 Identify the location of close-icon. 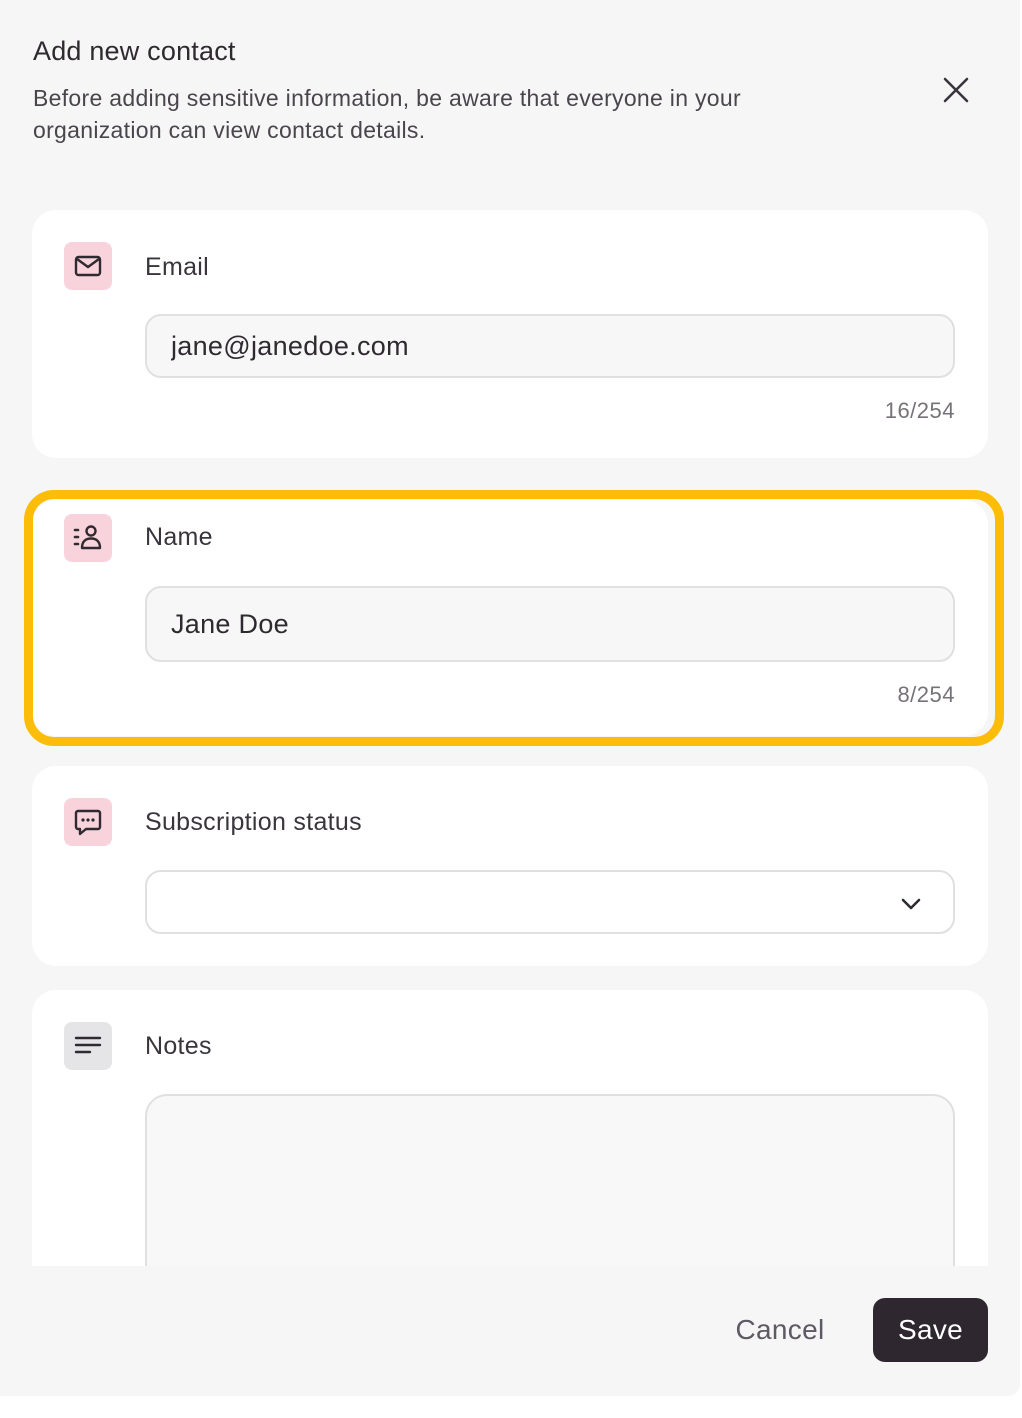
(956, 90).